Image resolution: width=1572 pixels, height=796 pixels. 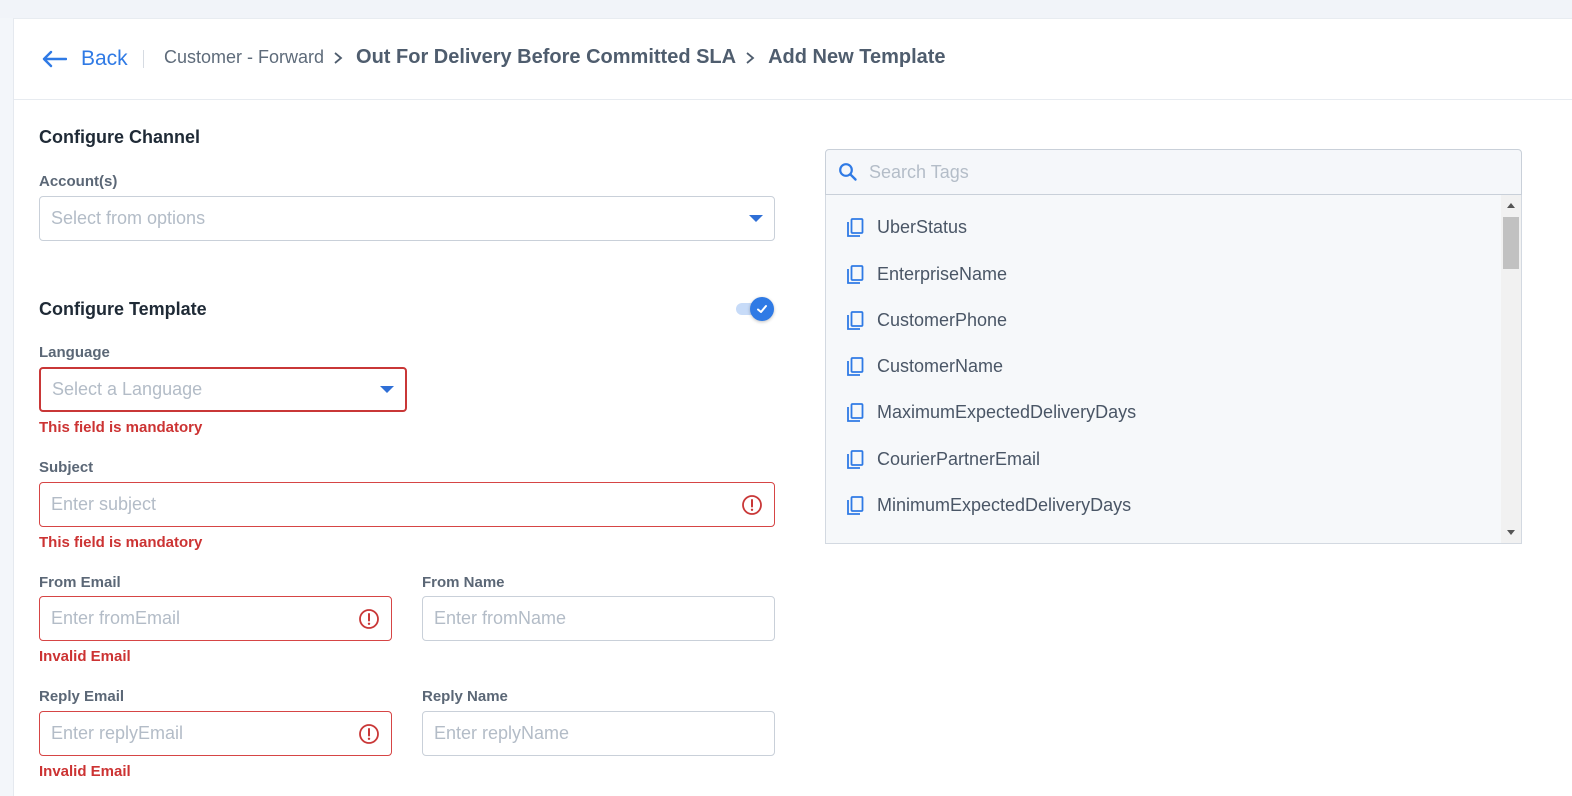 I want to click on accounts-placeholder: Select from options, so click(x=128, y=218).